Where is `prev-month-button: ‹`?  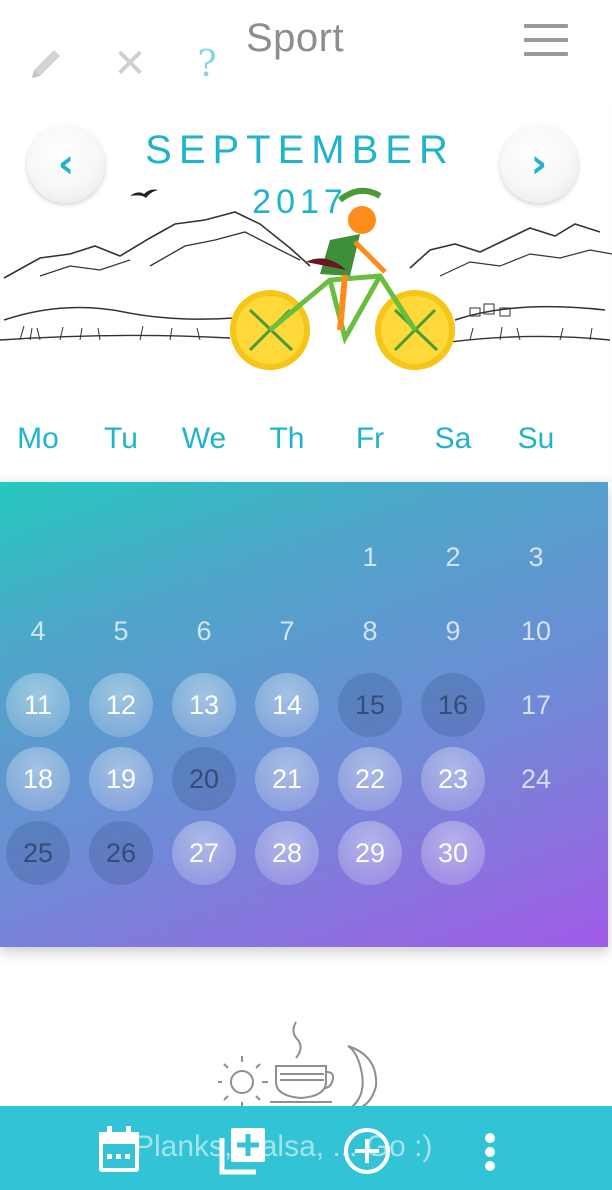 prev-month-button: ‹ is located at coordinates (66, 164).